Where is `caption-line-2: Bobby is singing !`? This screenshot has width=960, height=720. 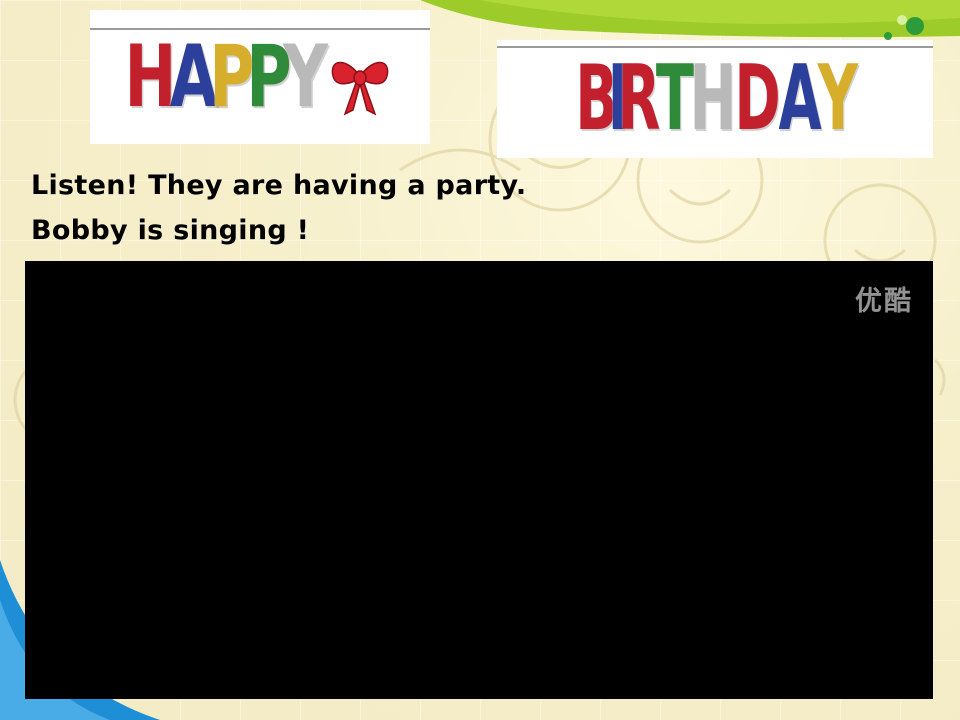
caption-line-2: Bobby is singing ! is located at coordinates (170, 230).